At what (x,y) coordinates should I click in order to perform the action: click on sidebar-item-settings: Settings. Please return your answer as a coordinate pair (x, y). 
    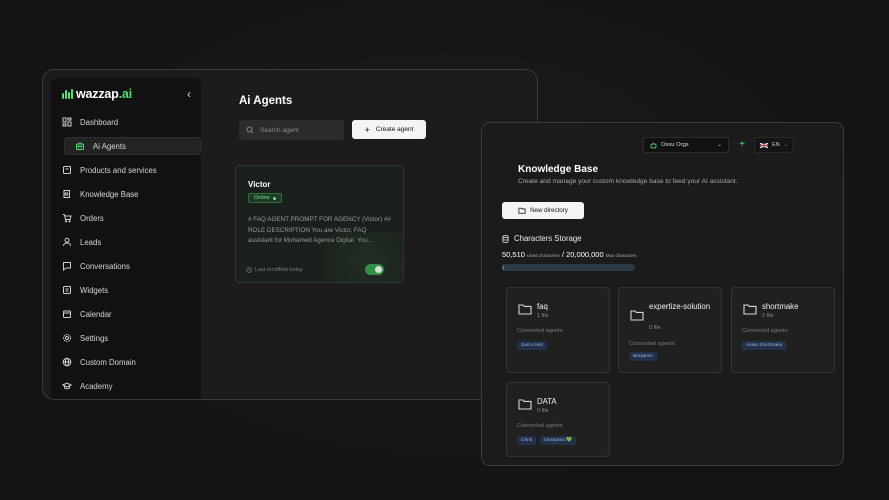
    Looking at the image, I should click on (126, 338).